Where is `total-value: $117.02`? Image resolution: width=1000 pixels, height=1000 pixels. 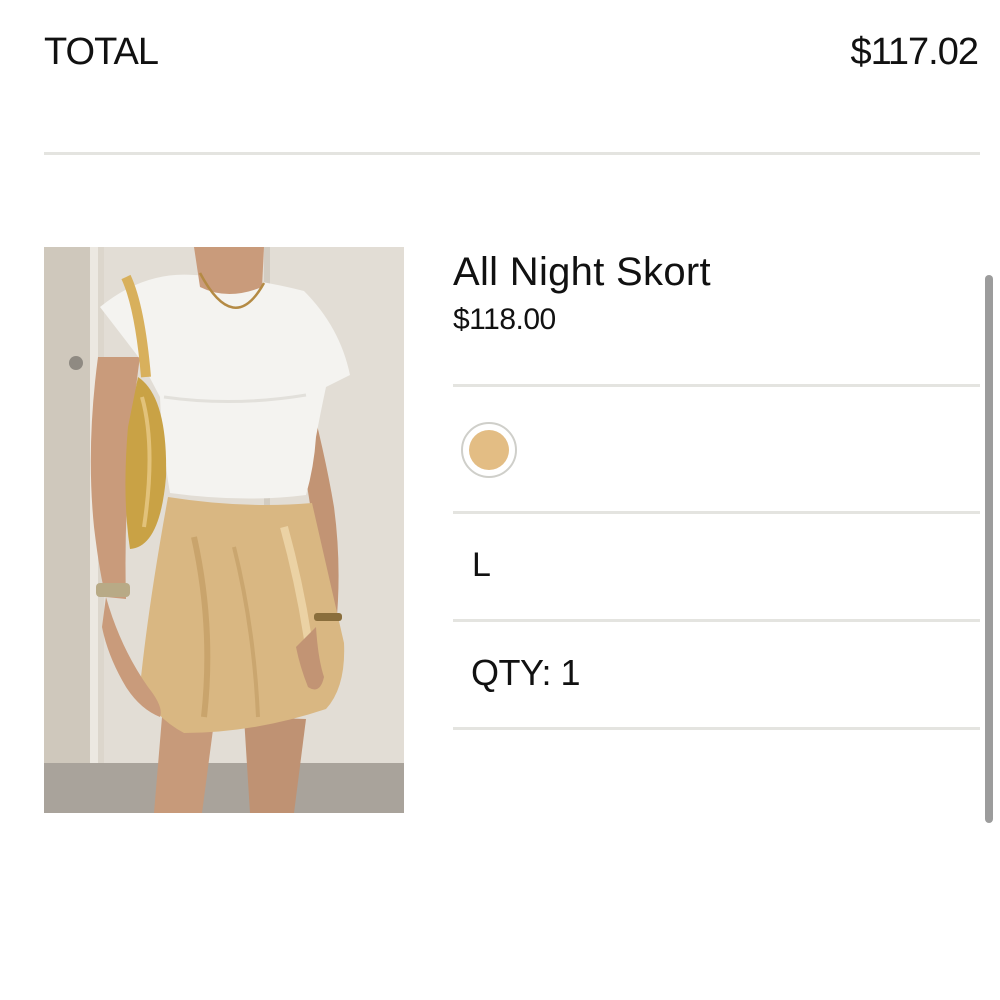 total-value: $117.02 is located at coordinates (914, 51).